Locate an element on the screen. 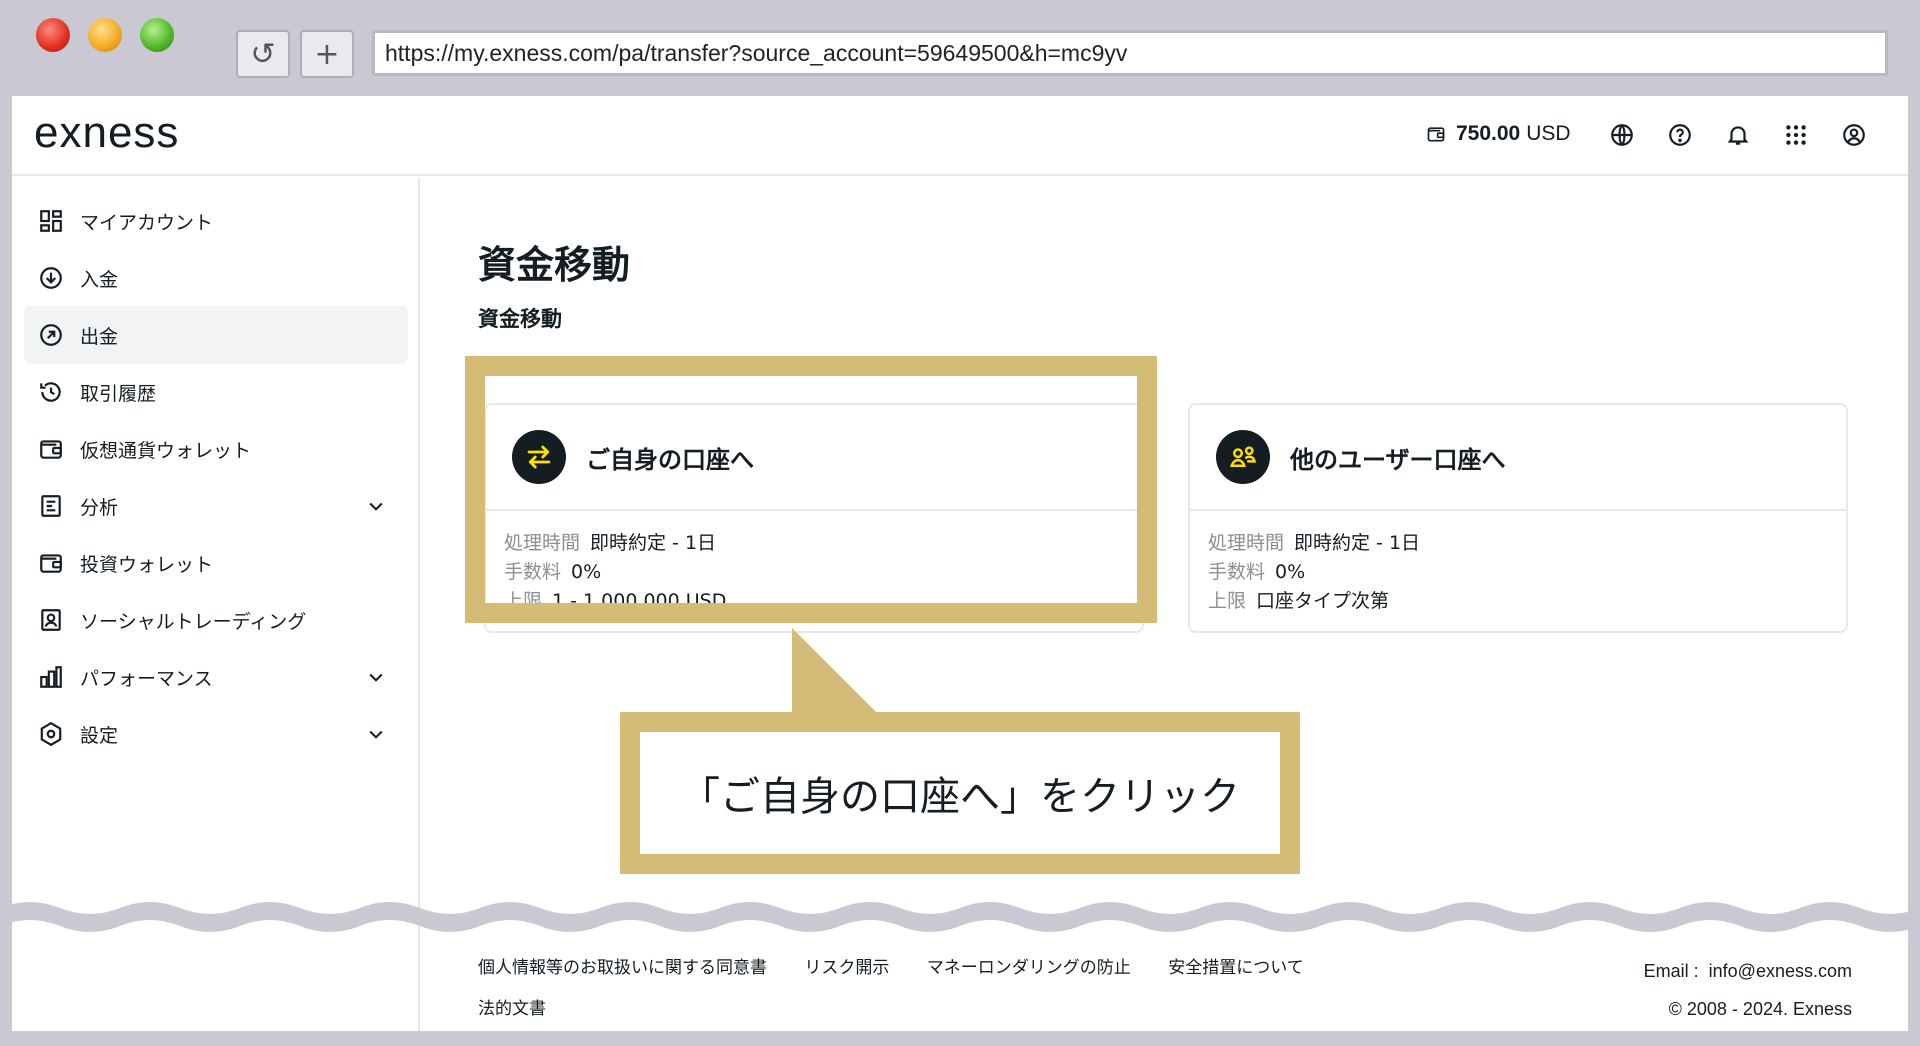 This screenshot has height=1046, width=1920. apps-grid-icon is located at coordinates (1796, 135).